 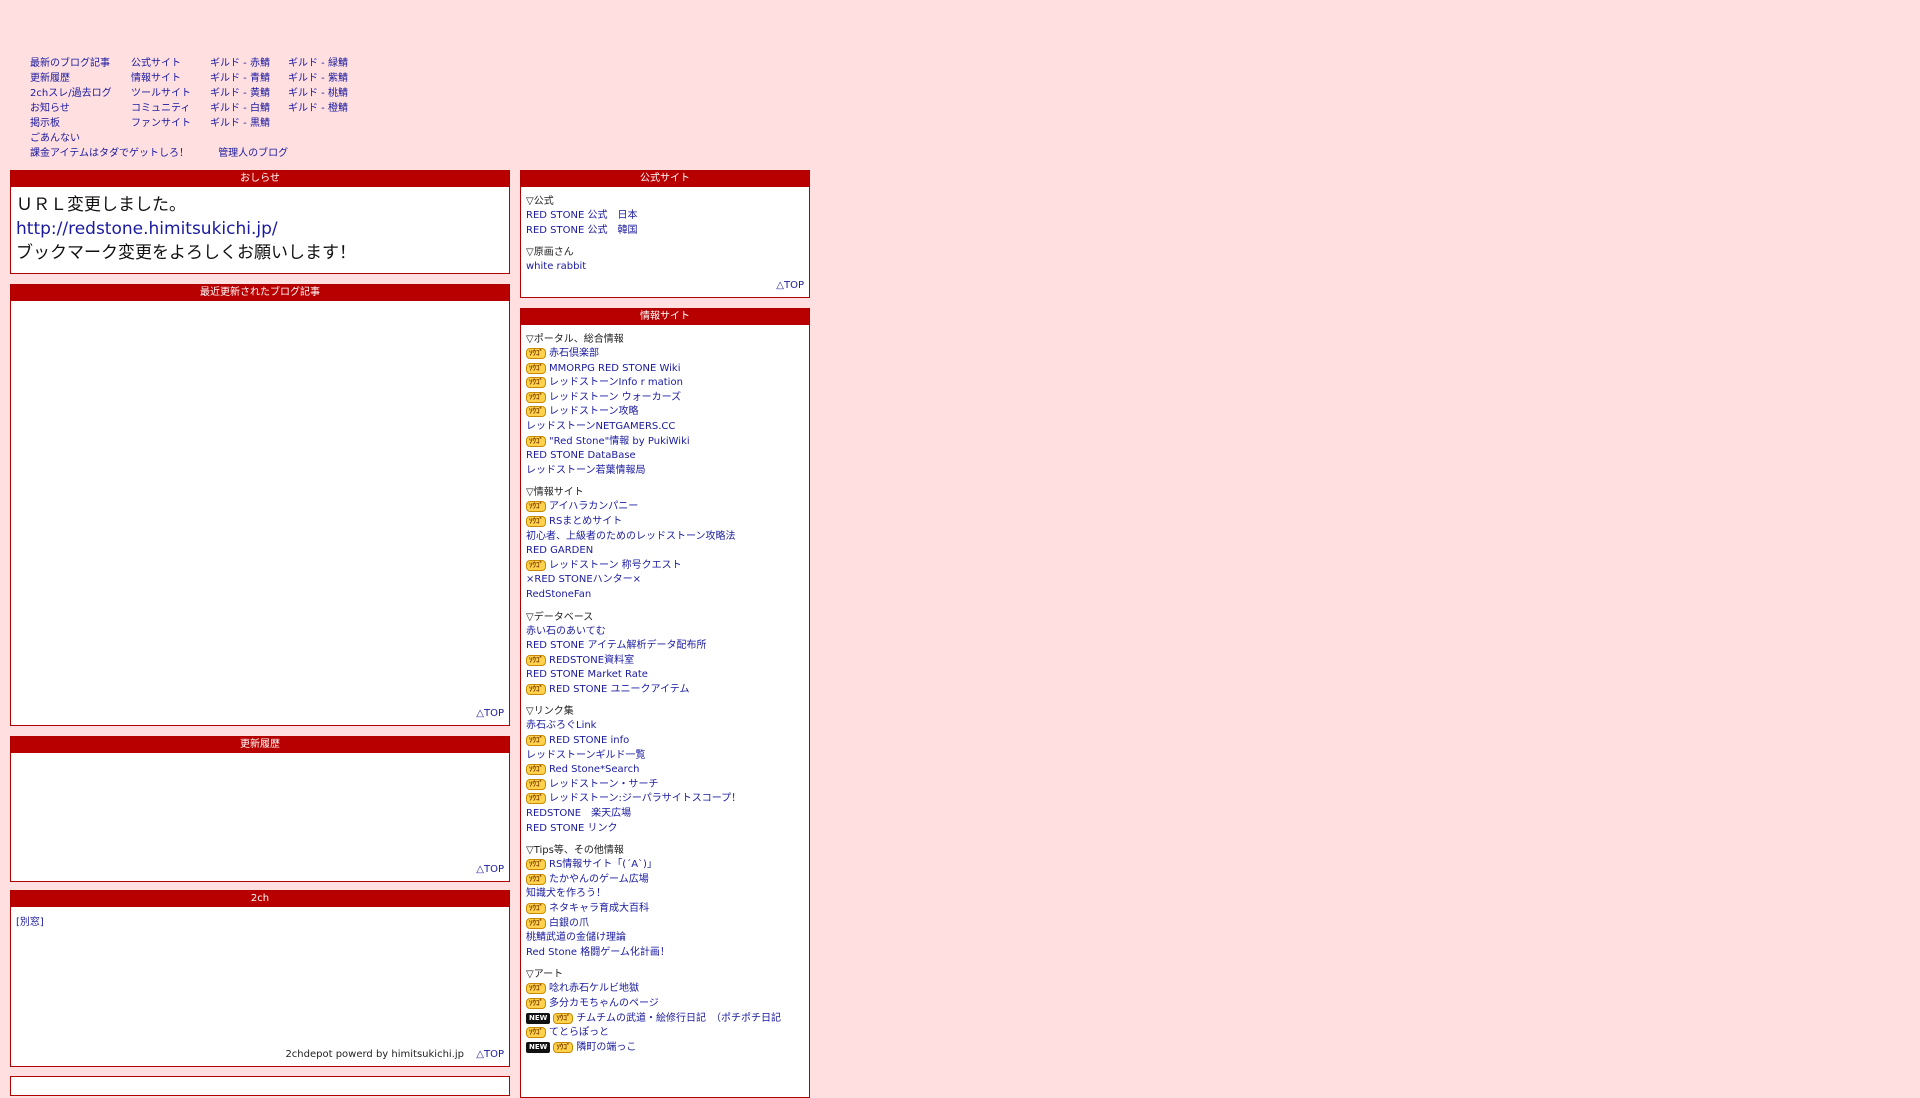 What do you see at coordinates (71, 78) in the screenshot?
I see `nav-link: 更新履歴` at bounding box center [71, 78].